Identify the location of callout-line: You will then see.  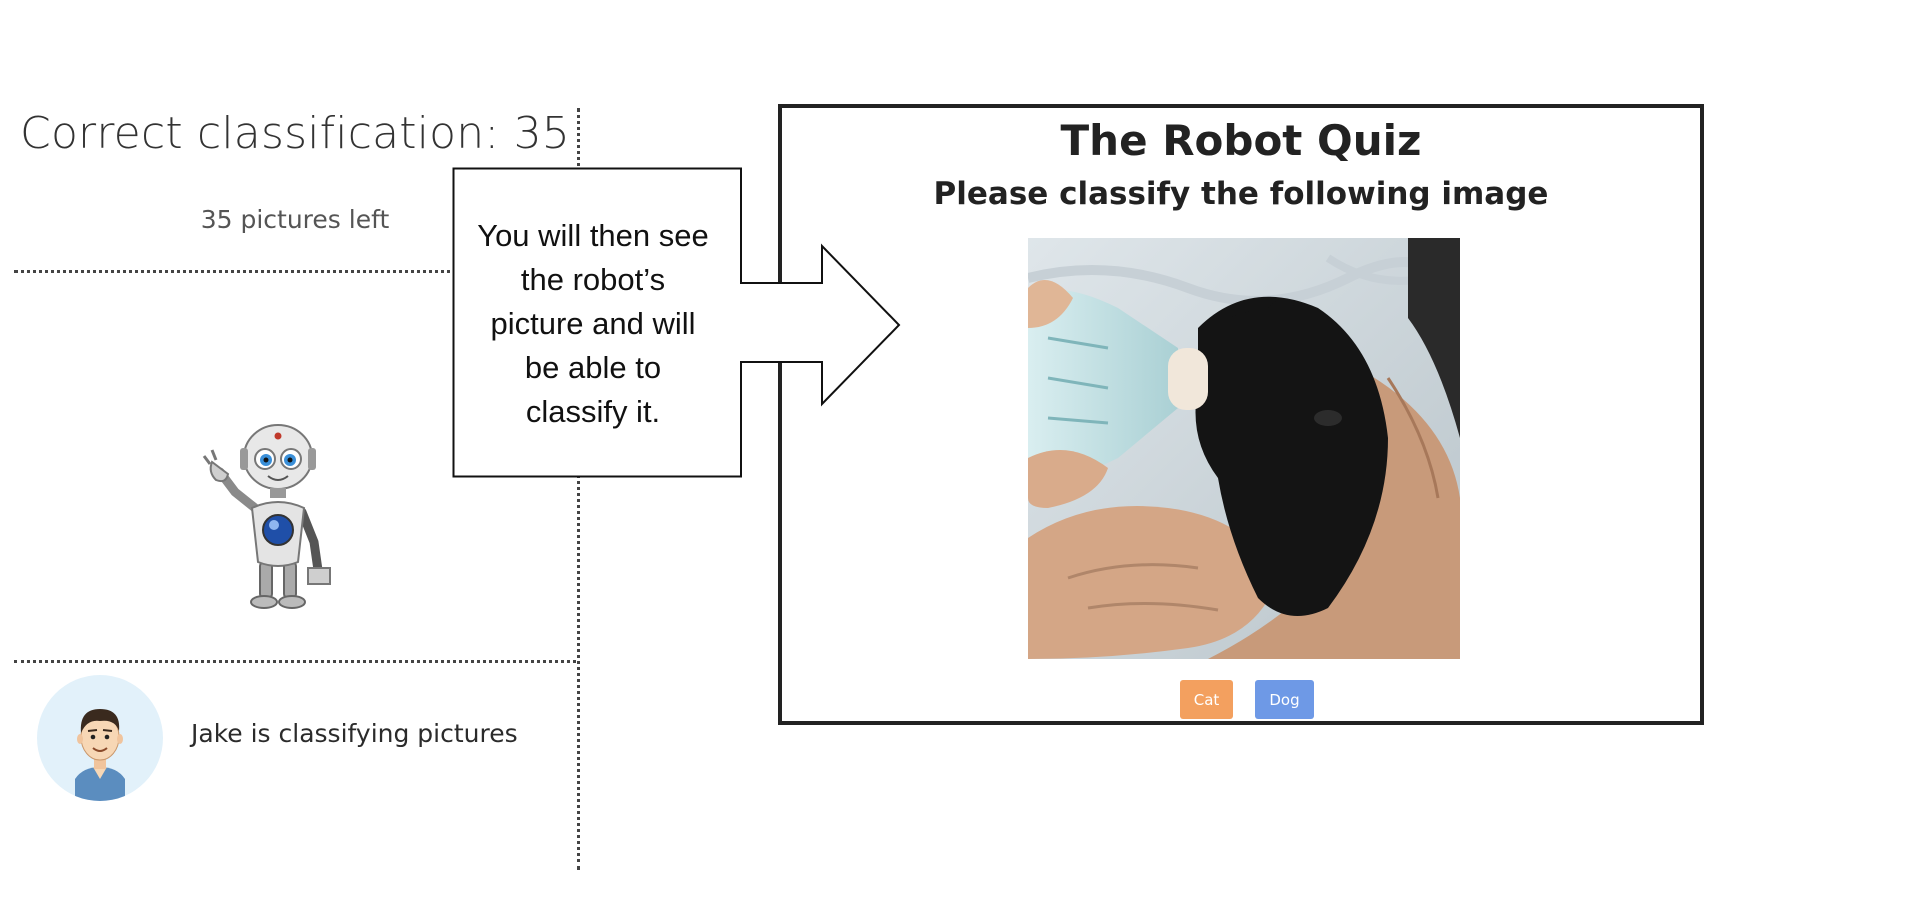
(593, 235).